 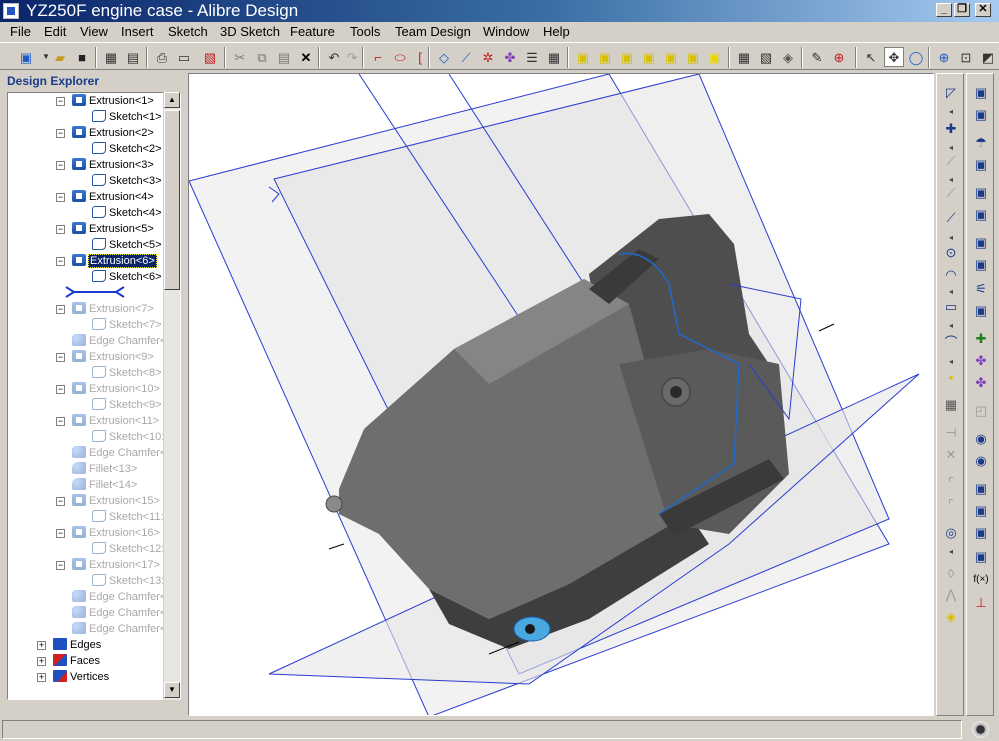 I want to click on redo-icon: ↷, so click(x=352, y=57).